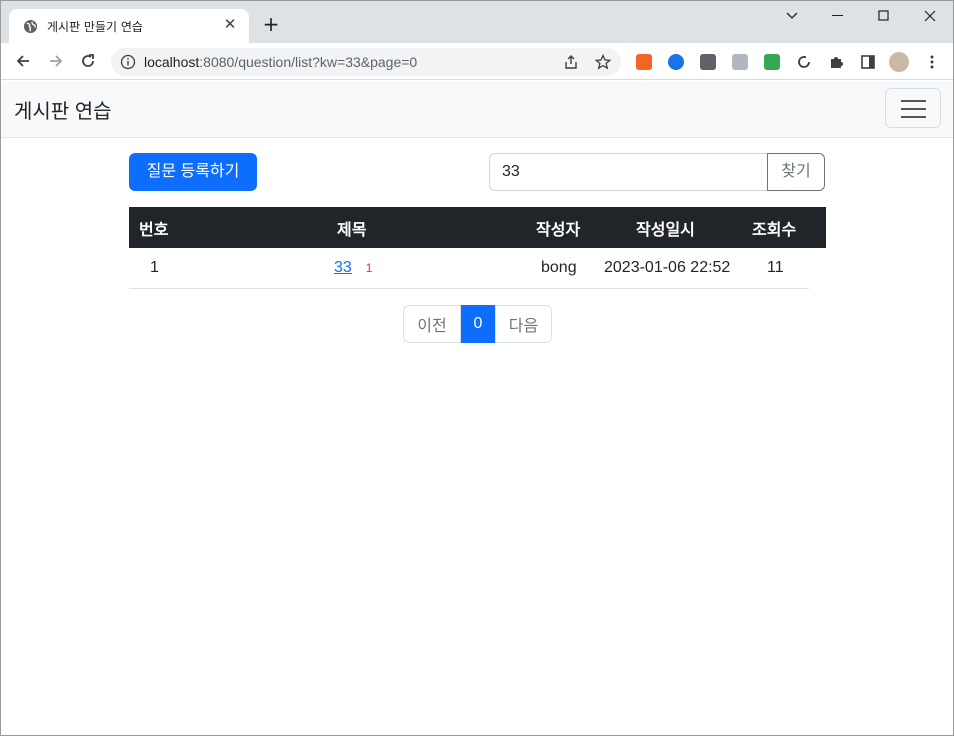  Describe the element at coordinates (369, 268) in the screenshot. I see `comment-count-badge: 1` at that location.